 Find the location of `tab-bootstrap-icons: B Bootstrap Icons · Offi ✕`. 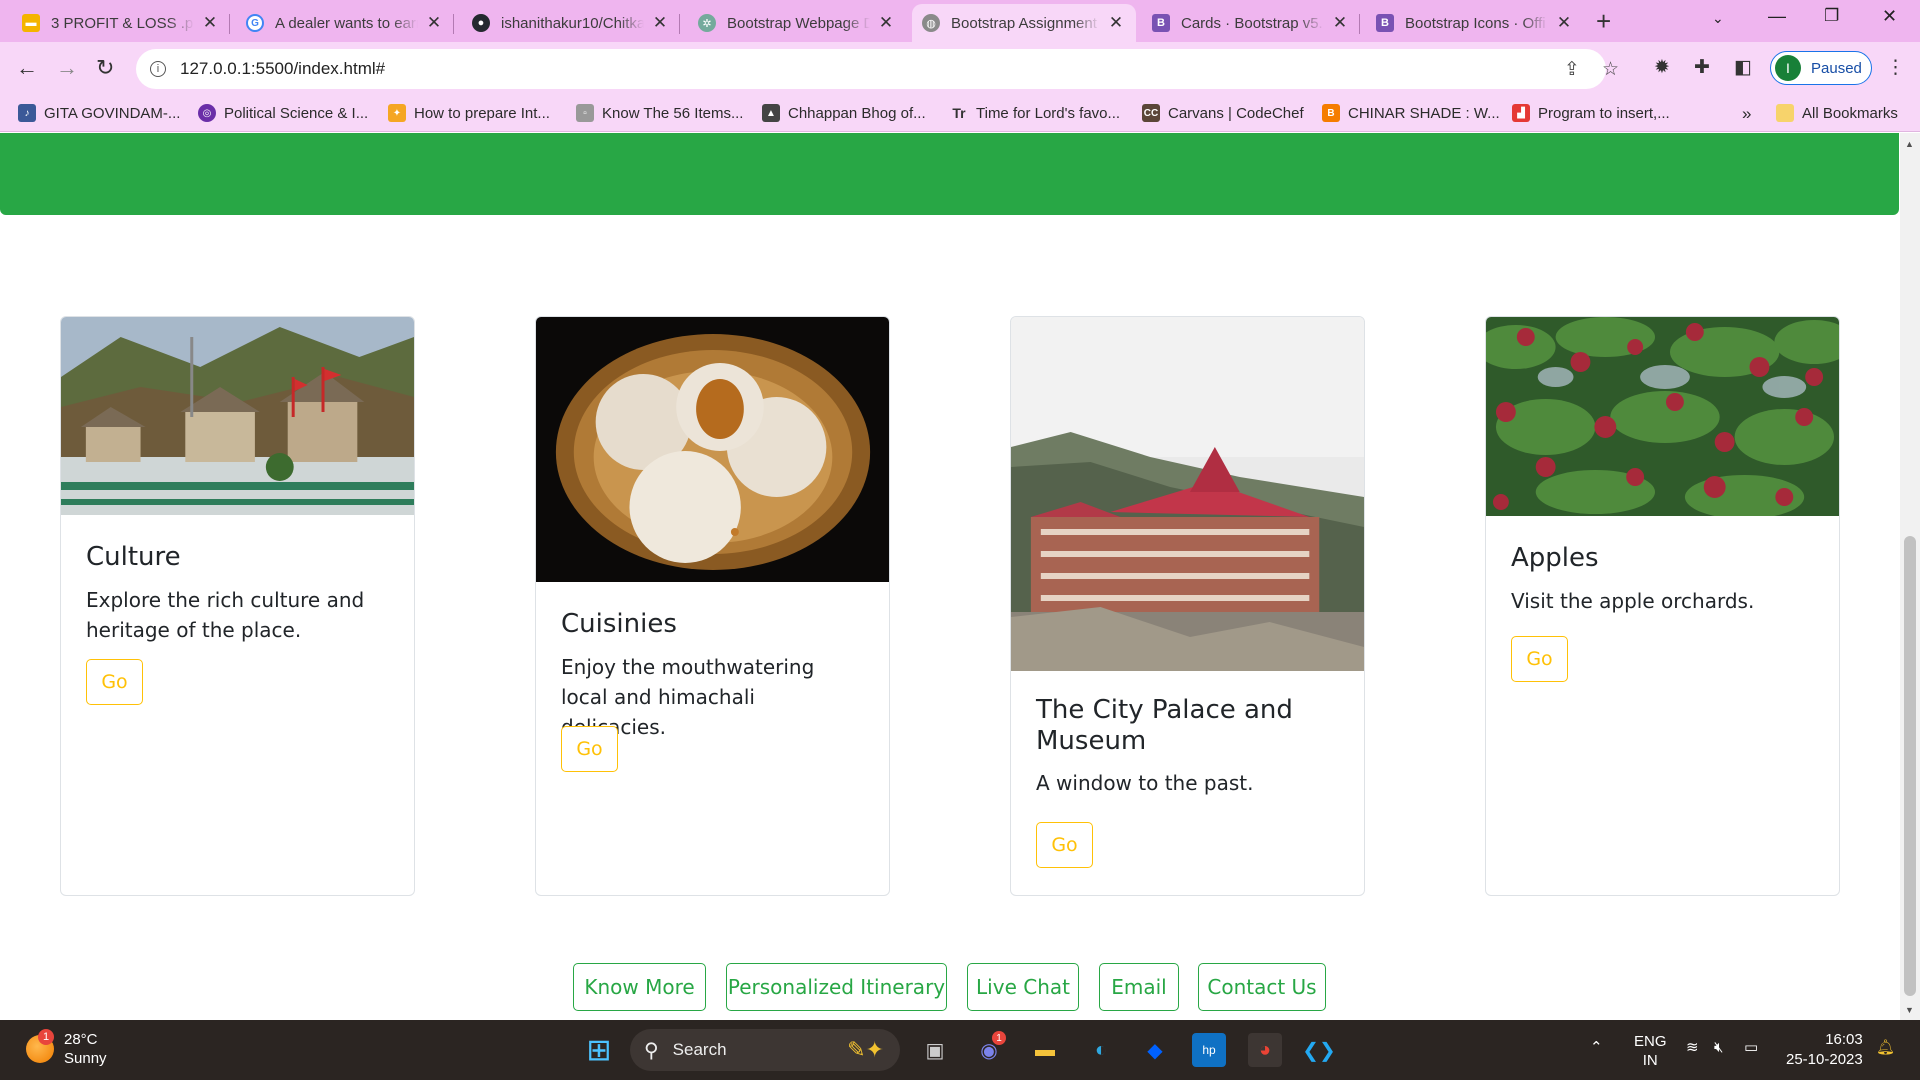

tab-bootstrap-icons: B Bootstrap Icons · Offi ✕ is located at coordinates (1475, 23).